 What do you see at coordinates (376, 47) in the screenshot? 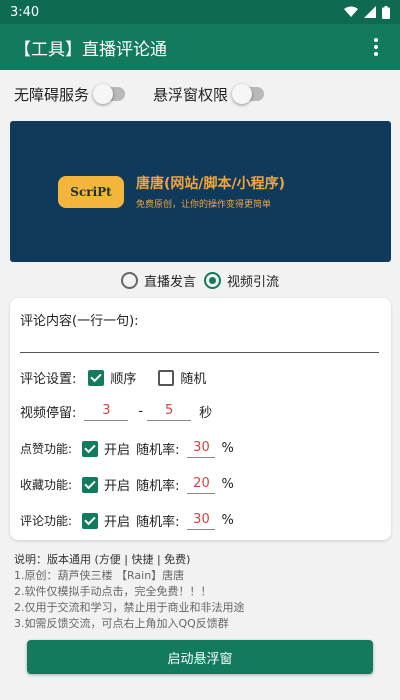
I see `more-options-icon` at bounding box center [376, 47].